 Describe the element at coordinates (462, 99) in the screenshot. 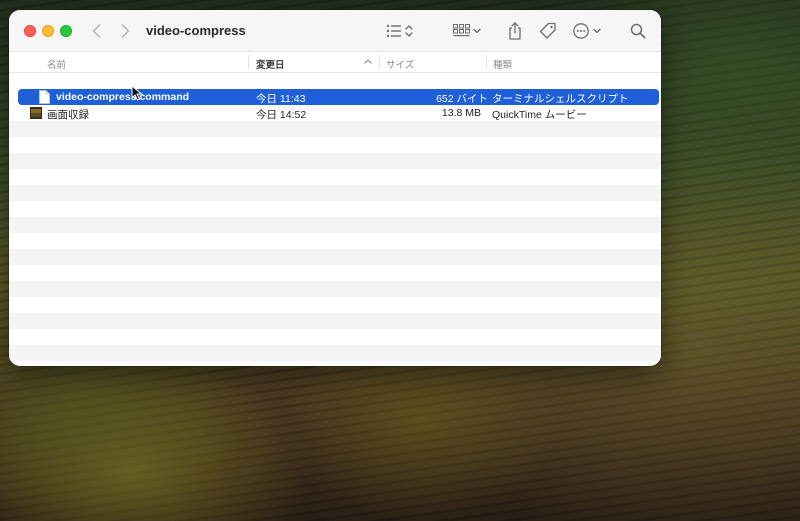

I see `file-size: 652 バイト` at that location.